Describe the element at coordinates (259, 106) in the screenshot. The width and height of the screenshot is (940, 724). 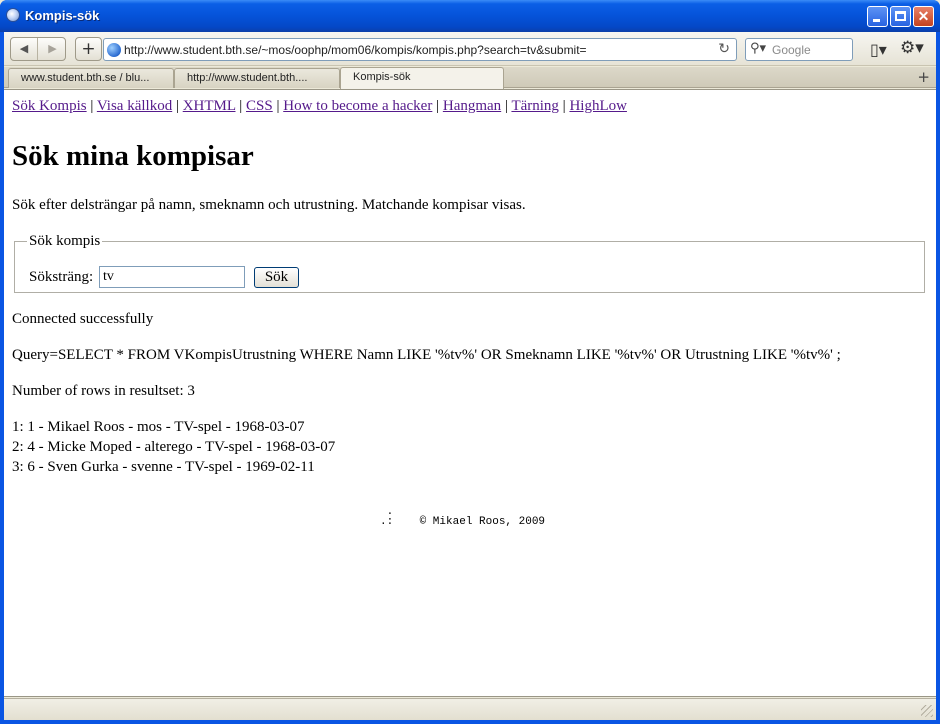
I see `nav-link-css: CSS` at that location.